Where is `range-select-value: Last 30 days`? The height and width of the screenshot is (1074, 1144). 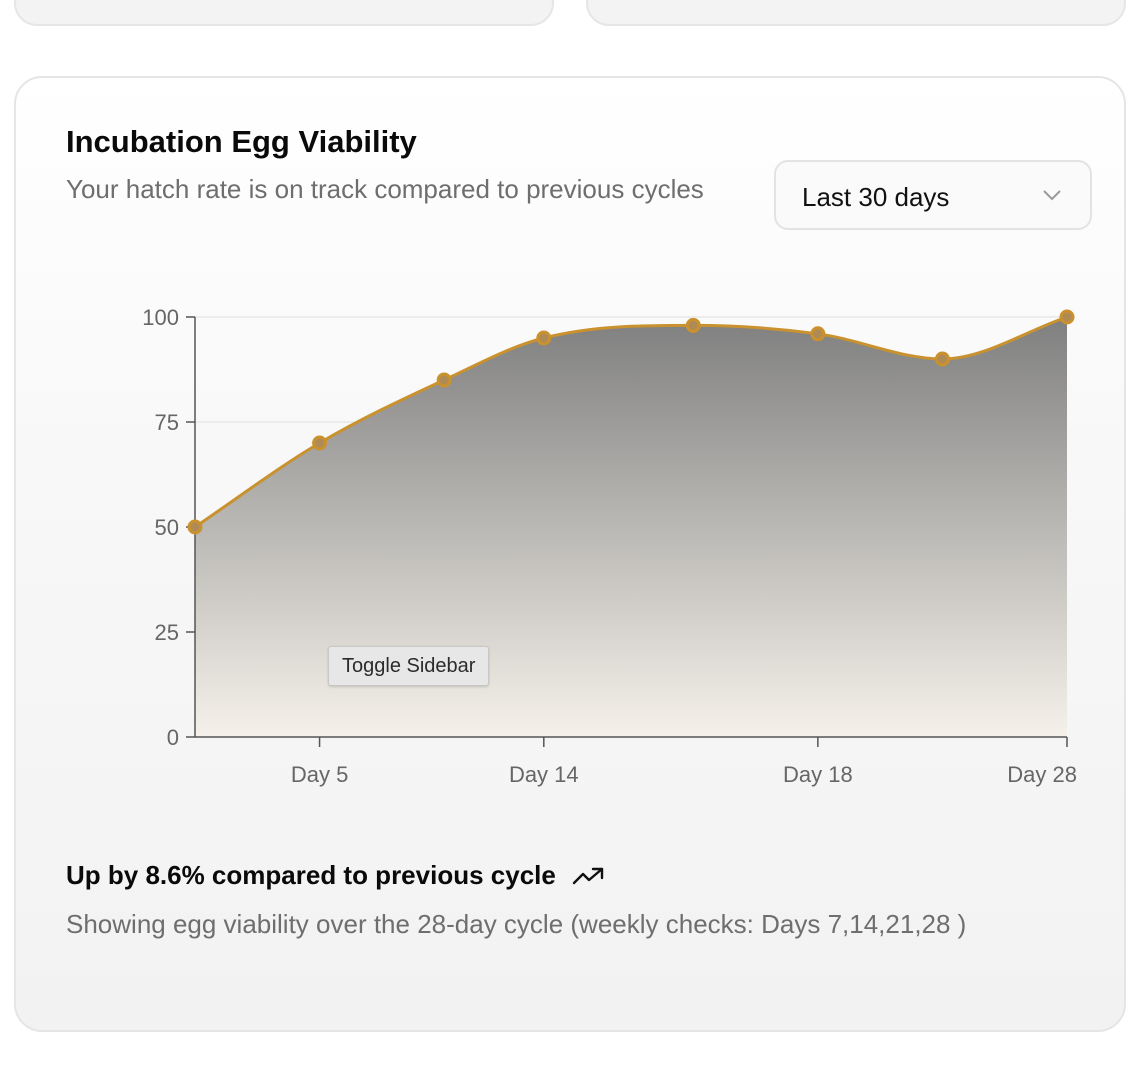 range-select-value: Last 30 days is located at coordinates (876, 197).